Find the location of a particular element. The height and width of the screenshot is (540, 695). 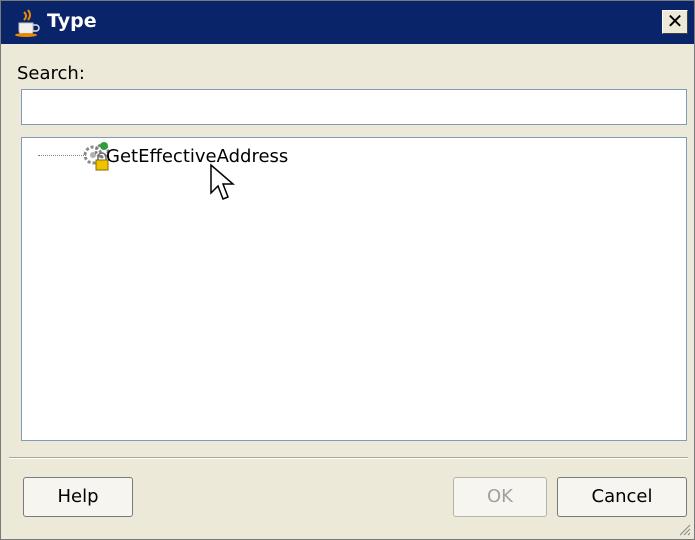

ok-button: OK is located at coordinates (500, 497).